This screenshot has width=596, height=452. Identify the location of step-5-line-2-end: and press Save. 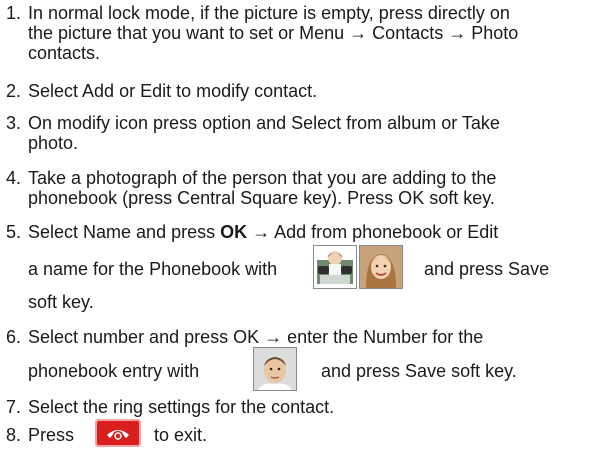
(507, 269).